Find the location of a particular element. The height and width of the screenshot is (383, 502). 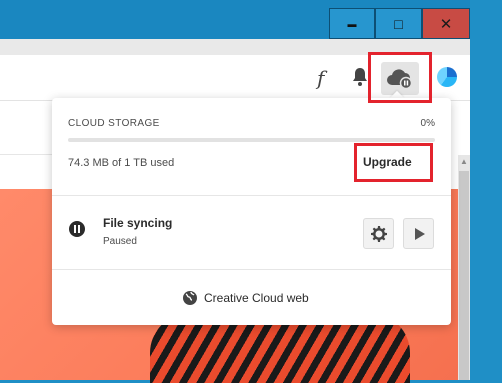

sync-settings-button is located at coordinates (378, 233).